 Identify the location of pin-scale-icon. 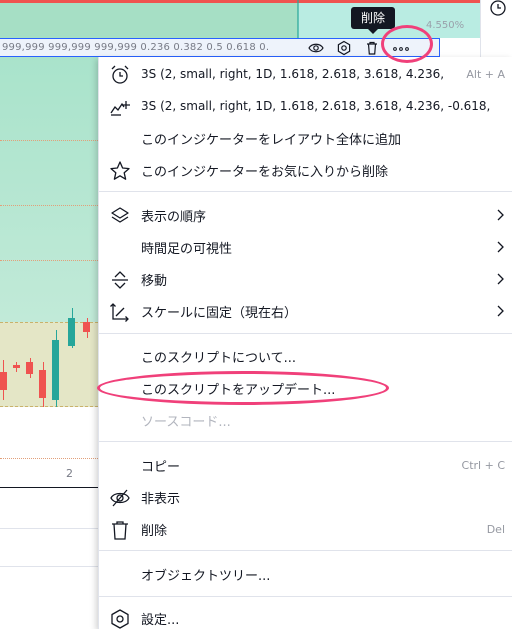
(119, 312).